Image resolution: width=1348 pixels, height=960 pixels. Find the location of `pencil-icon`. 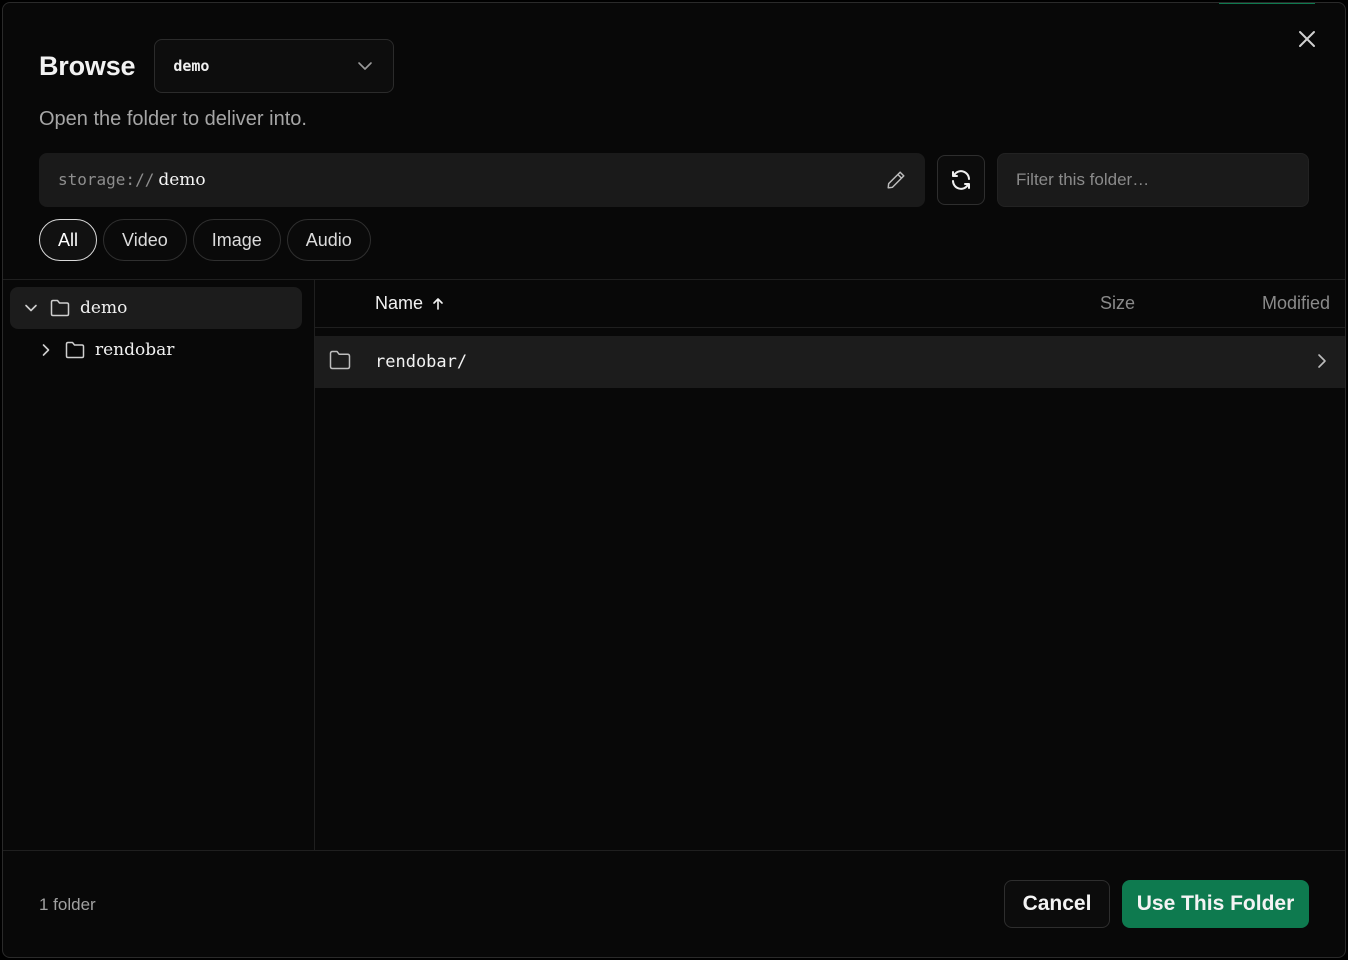

pencil-icon is located at coordinates (896, 180).